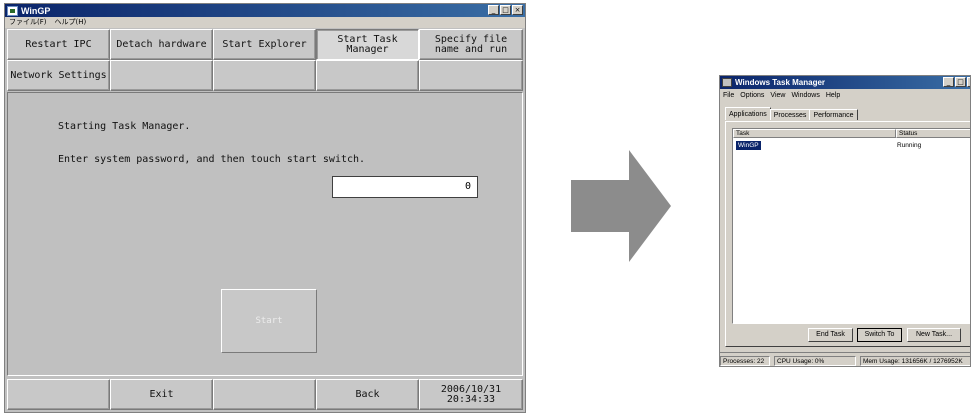  Describe the element at coordinates (36, 10) in the screenshot. I see `wingp-title: WinGP` at that location.